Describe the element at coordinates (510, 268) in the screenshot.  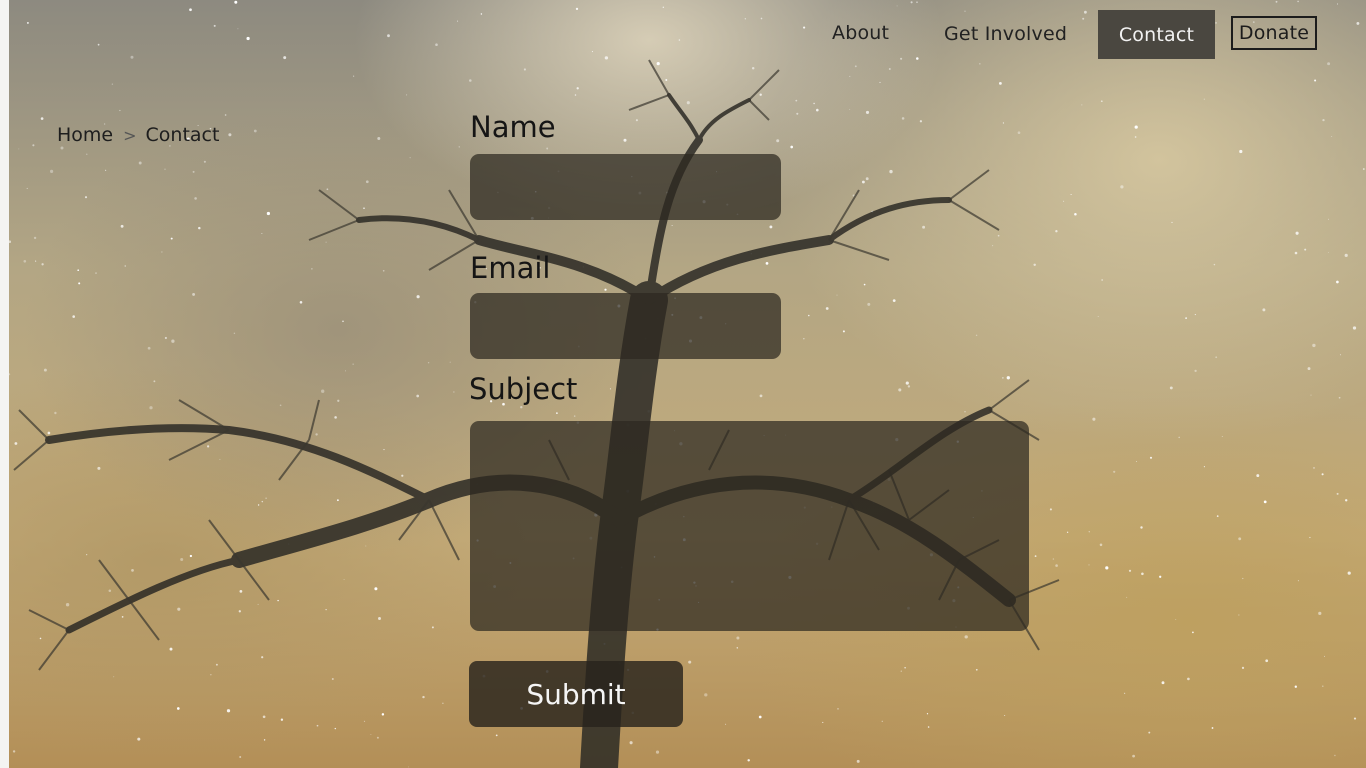
I see `email-label: Email` at that location.